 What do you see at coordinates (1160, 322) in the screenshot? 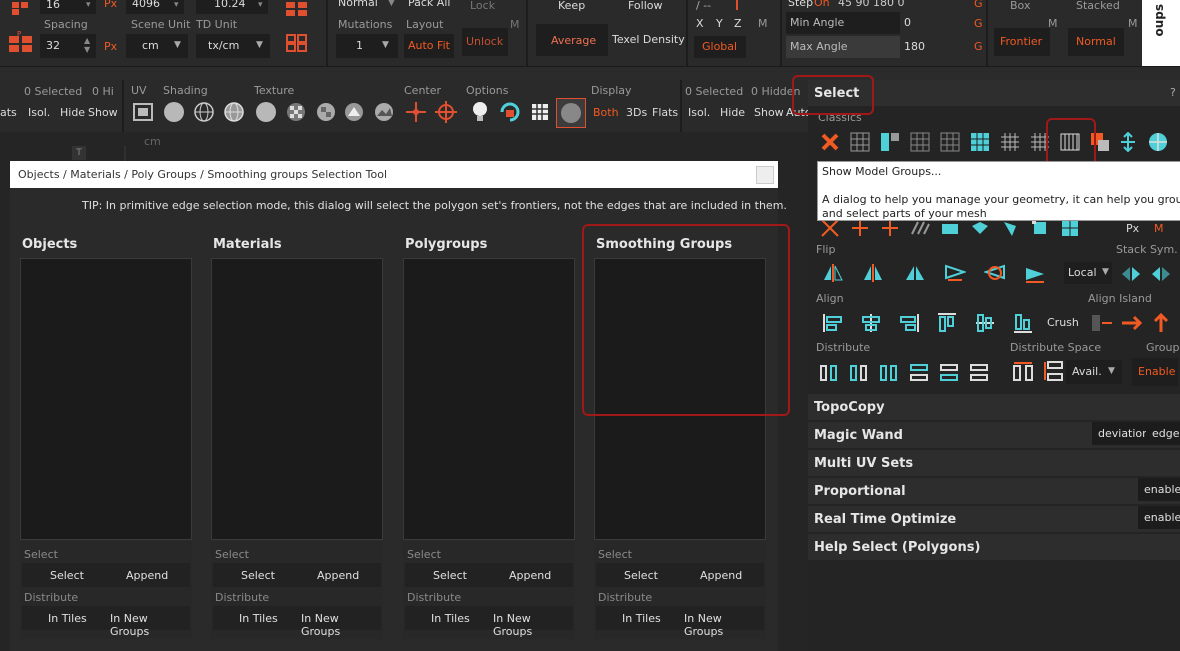
I see `align-island-arrow-up-icon` at bounding box center [1160, 322].